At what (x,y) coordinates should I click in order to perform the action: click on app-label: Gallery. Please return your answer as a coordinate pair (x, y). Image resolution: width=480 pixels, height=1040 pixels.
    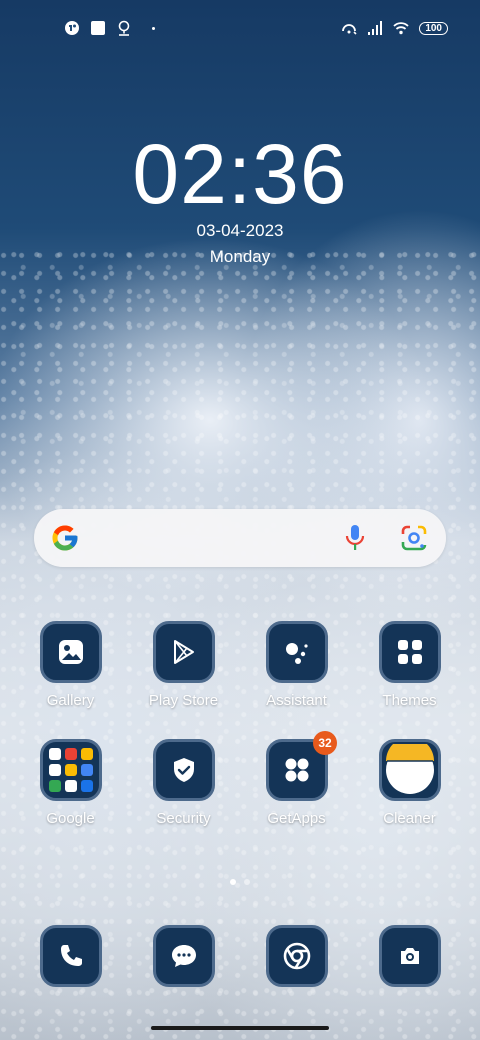
    Looking at the image, I should click on (70, 700).